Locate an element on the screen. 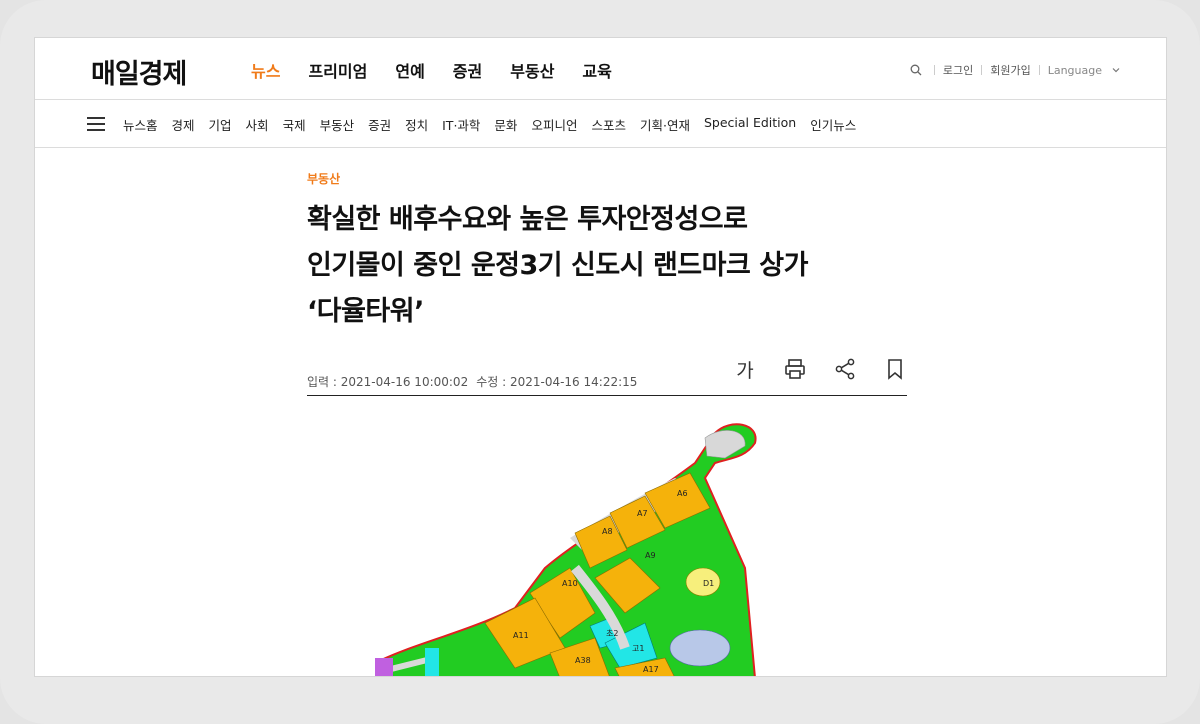 Image resolution: width=1200 pixels, height=724 pixels. section-nav-item: Special Edition is located at coordinates (750, 124).